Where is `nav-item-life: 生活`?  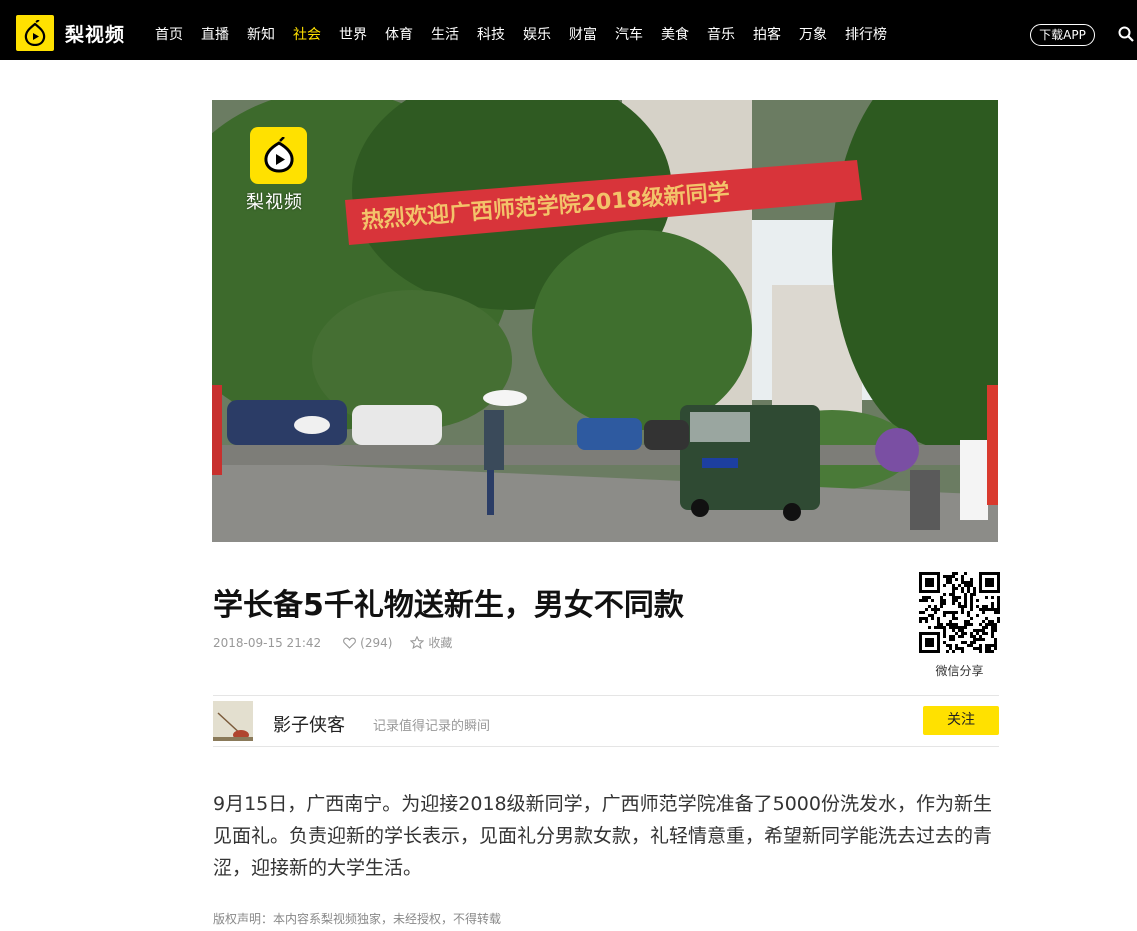 nav-item-life: 生活 is located at coordinates (454, 34).